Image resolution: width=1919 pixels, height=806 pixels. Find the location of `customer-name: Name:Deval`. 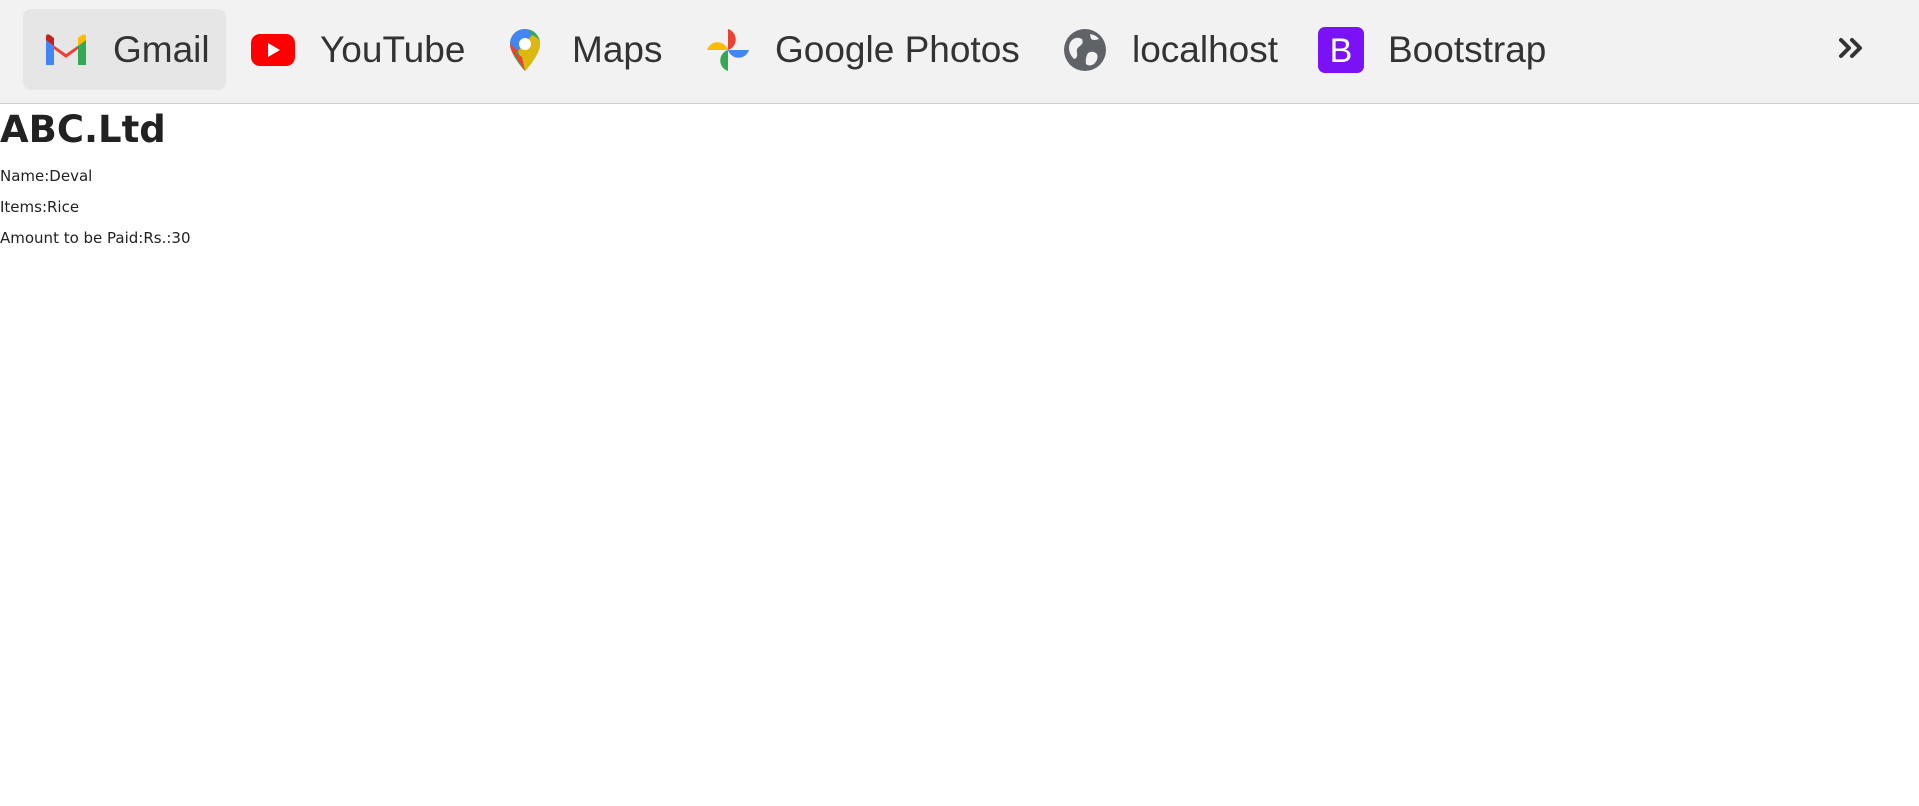

customer-name: Name:Deval is located at coordinates (46, 176).